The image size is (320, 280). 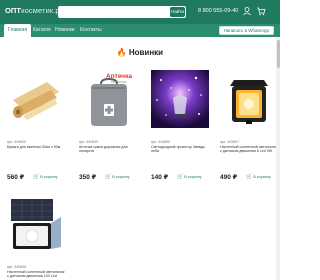 What do you see at coordinates (249, 99) in the screenshot?
I see `solar-wall-lamp-image` at bounding box center [249, 99].